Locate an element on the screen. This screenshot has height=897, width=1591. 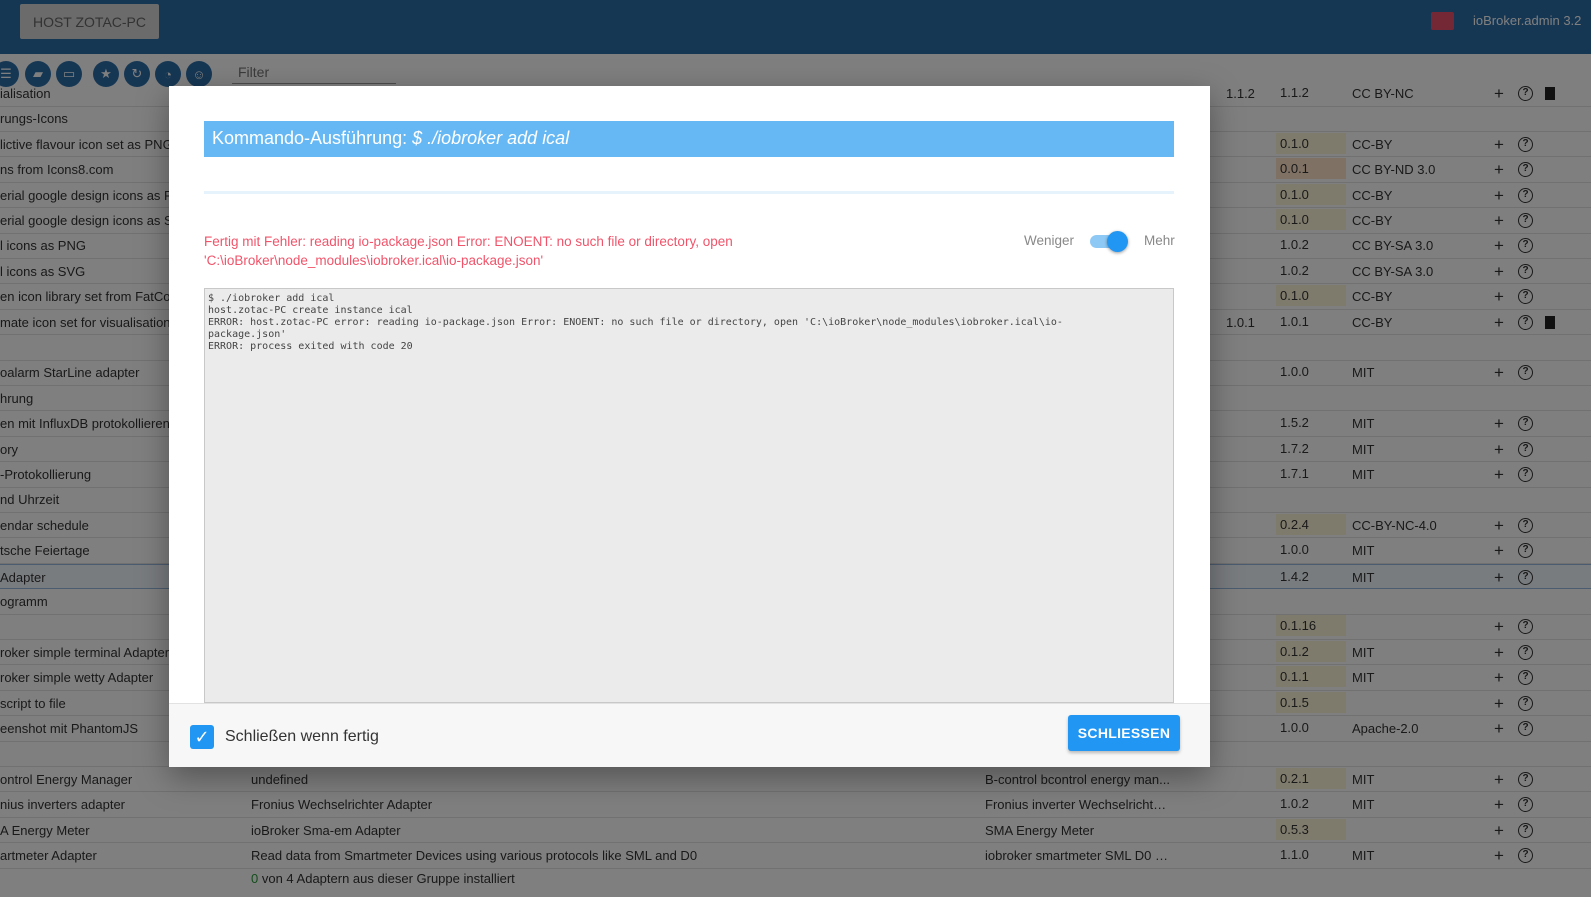
dialog-title-prefix: Kommando-Ausführung: is located at coordinates (312, 138).